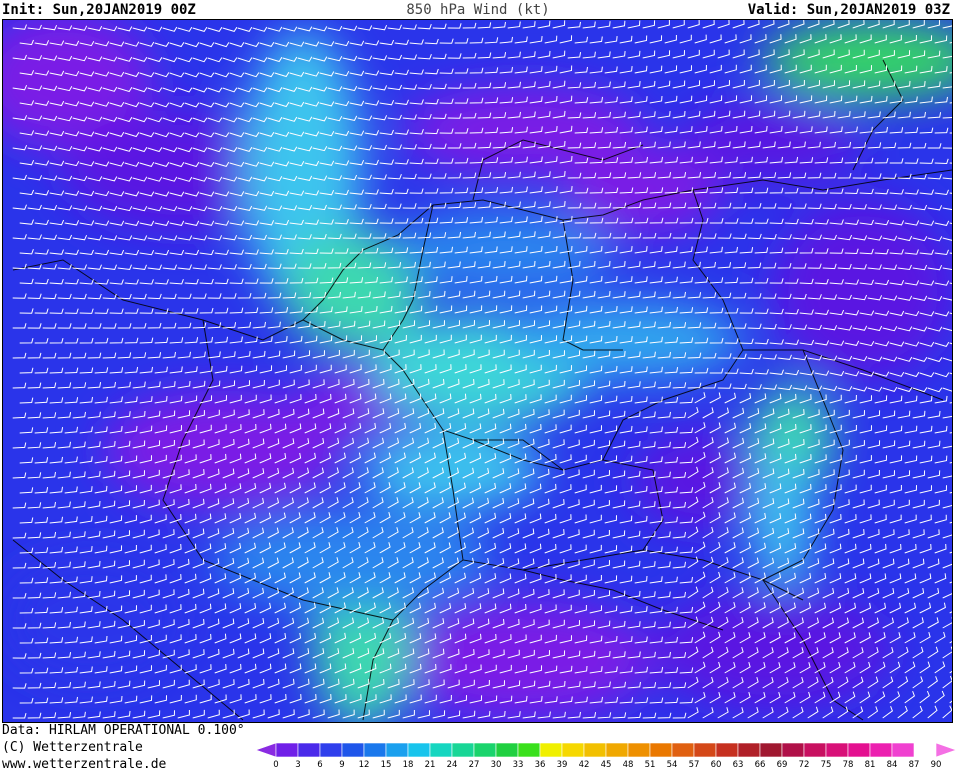 The height and width of the screenshot is (773, 956). What do you see at coordinates (474, 764) in the screenshot?
I see `legend-tick-label: 27` at bounding box center [474, 764].